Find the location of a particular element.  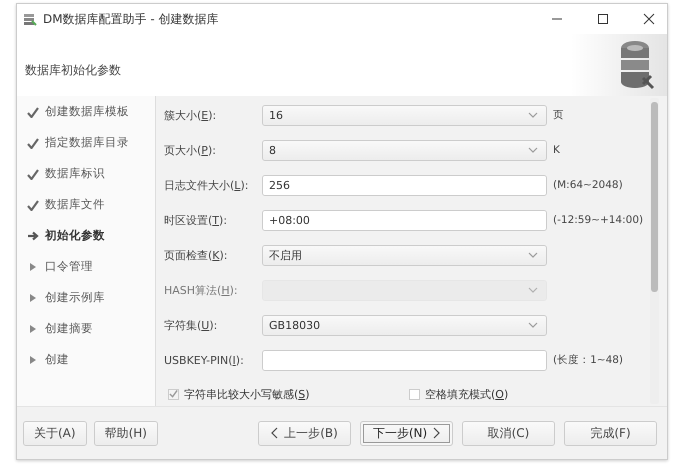

checkbox-label: 空格填充模式(O) is located at coordinates (466, 394).